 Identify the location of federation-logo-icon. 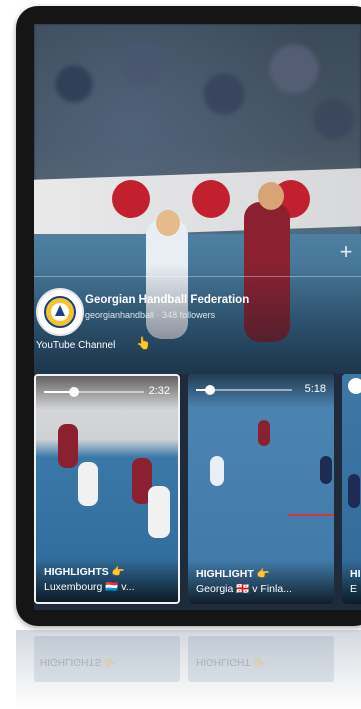
(60, 312).